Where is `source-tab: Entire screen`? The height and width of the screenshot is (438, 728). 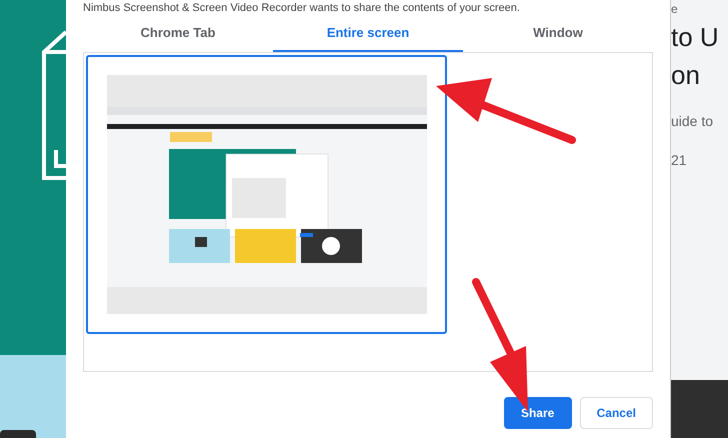
source-tab: Entire screen is located at coordinates (368, 33).